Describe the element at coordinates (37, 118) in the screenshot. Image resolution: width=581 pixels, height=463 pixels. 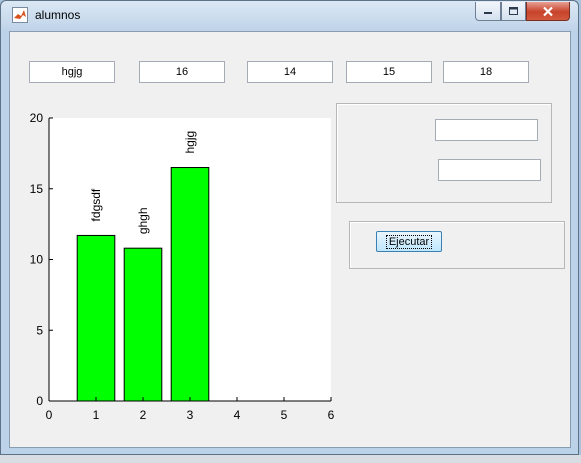
I see `y-tick-label: 20` at that location.